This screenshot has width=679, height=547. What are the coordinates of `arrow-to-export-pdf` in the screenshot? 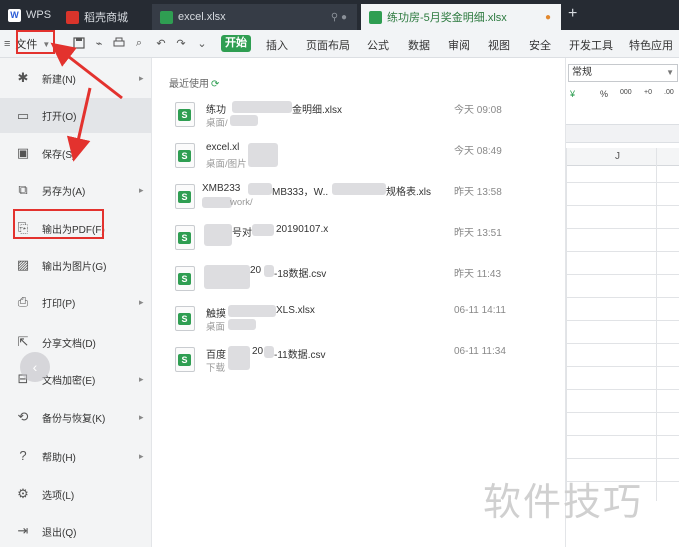 It's located at (79, 124).